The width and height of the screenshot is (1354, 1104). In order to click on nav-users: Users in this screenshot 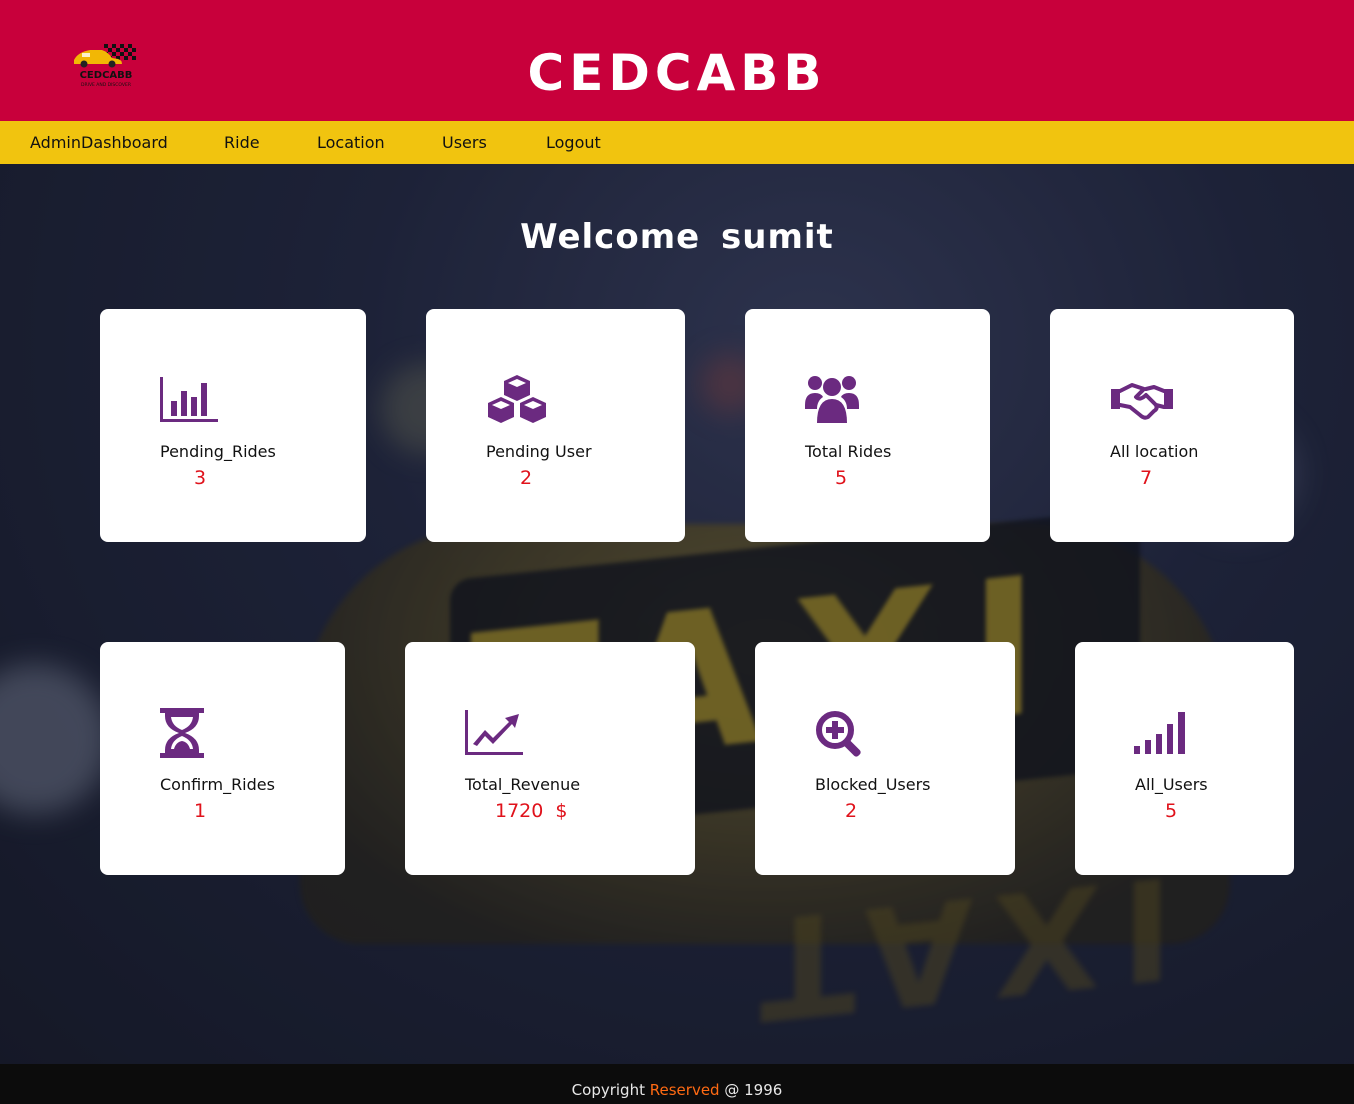, I will do `click(464, 142)`.